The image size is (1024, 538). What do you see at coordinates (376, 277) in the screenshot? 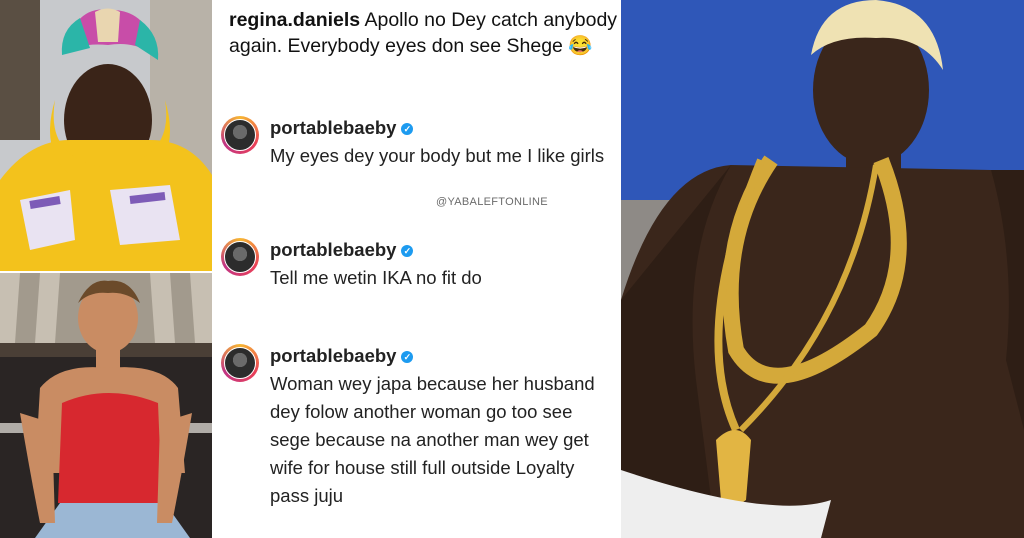
I see `comment-text: Tell me wetin IKA no fit do` at bounding box center [376, 277].